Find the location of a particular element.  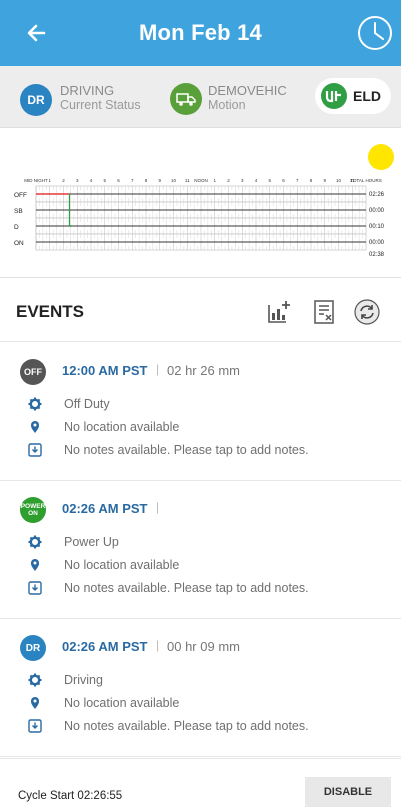

document-delete-icon is located at coordinates (324, 312).